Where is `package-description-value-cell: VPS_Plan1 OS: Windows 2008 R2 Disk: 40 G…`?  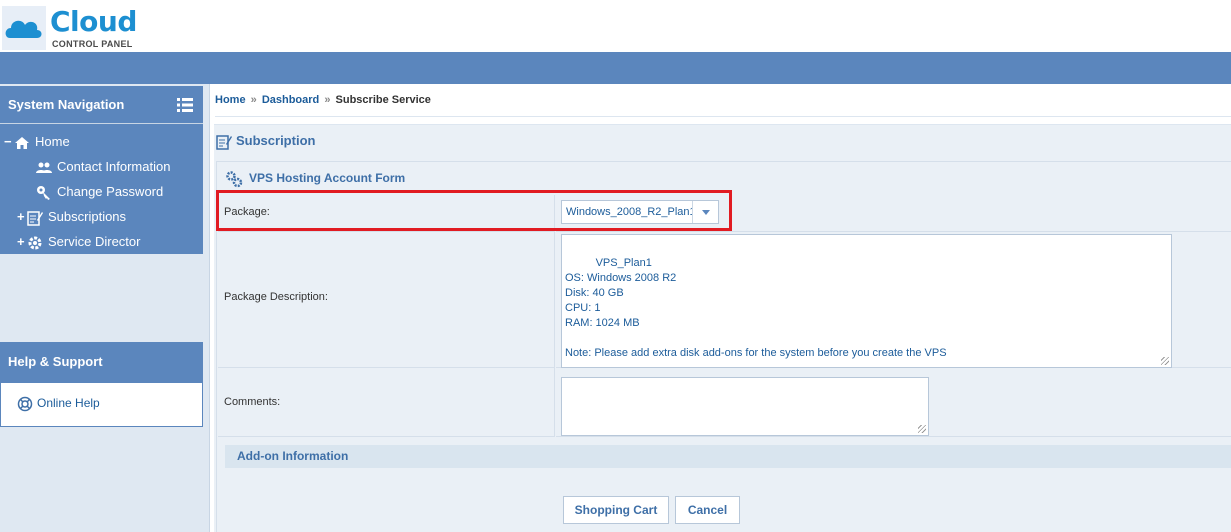
package-description-value-cell: VPS_Plan1 OS: Windows 2008 R2 Disk: 40 G… is located at coordinates (893, 300).